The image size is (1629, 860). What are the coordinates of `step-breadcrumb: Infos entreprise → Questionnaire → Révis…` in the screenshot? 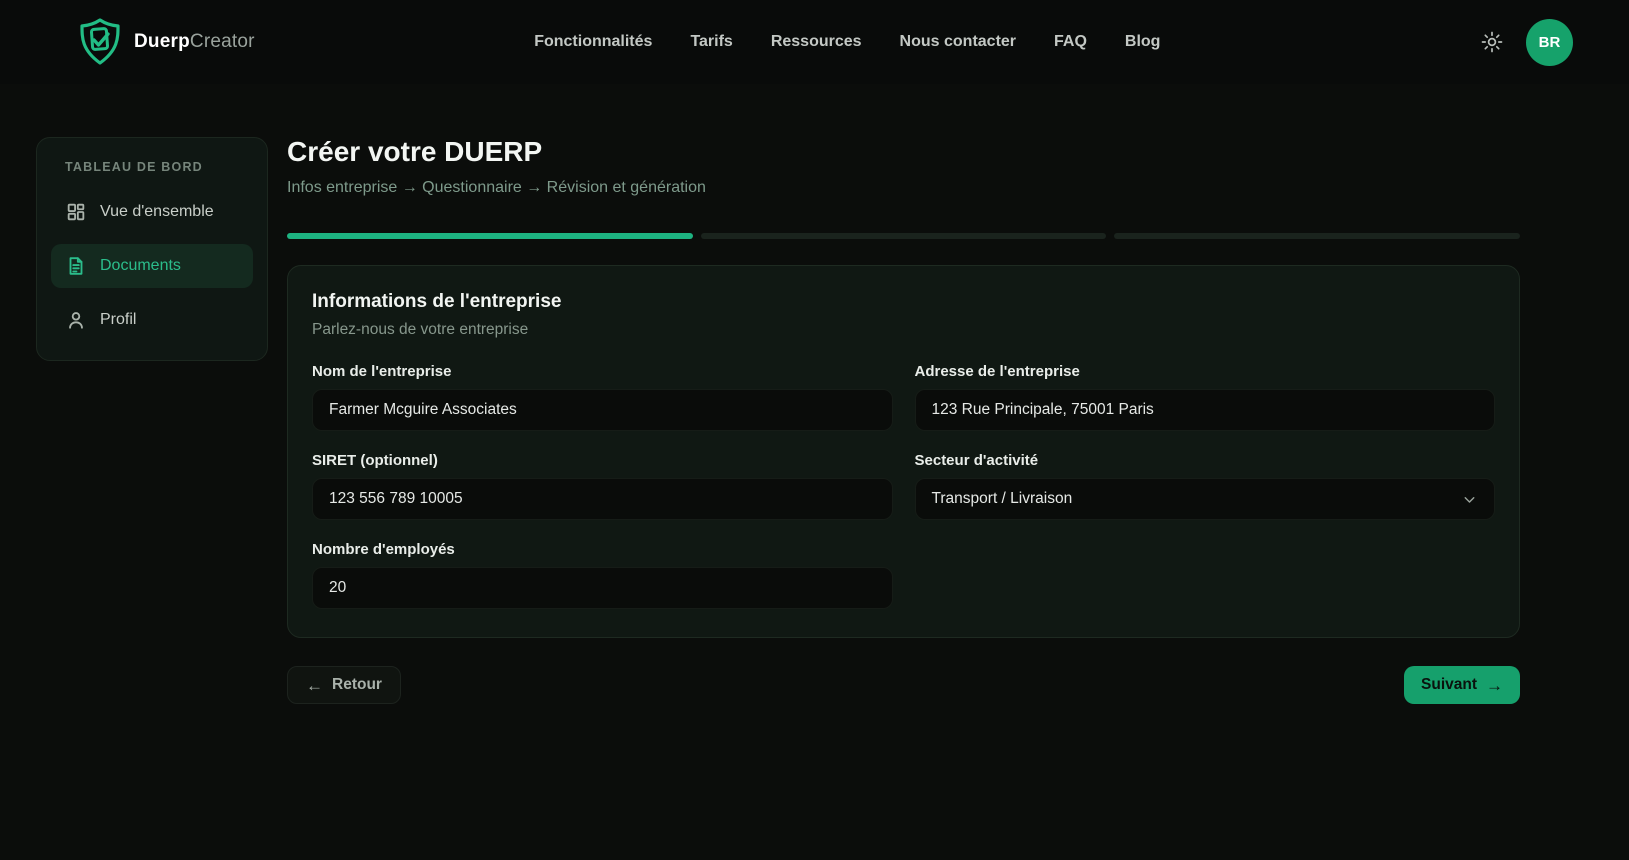 It's located at (496, 187).